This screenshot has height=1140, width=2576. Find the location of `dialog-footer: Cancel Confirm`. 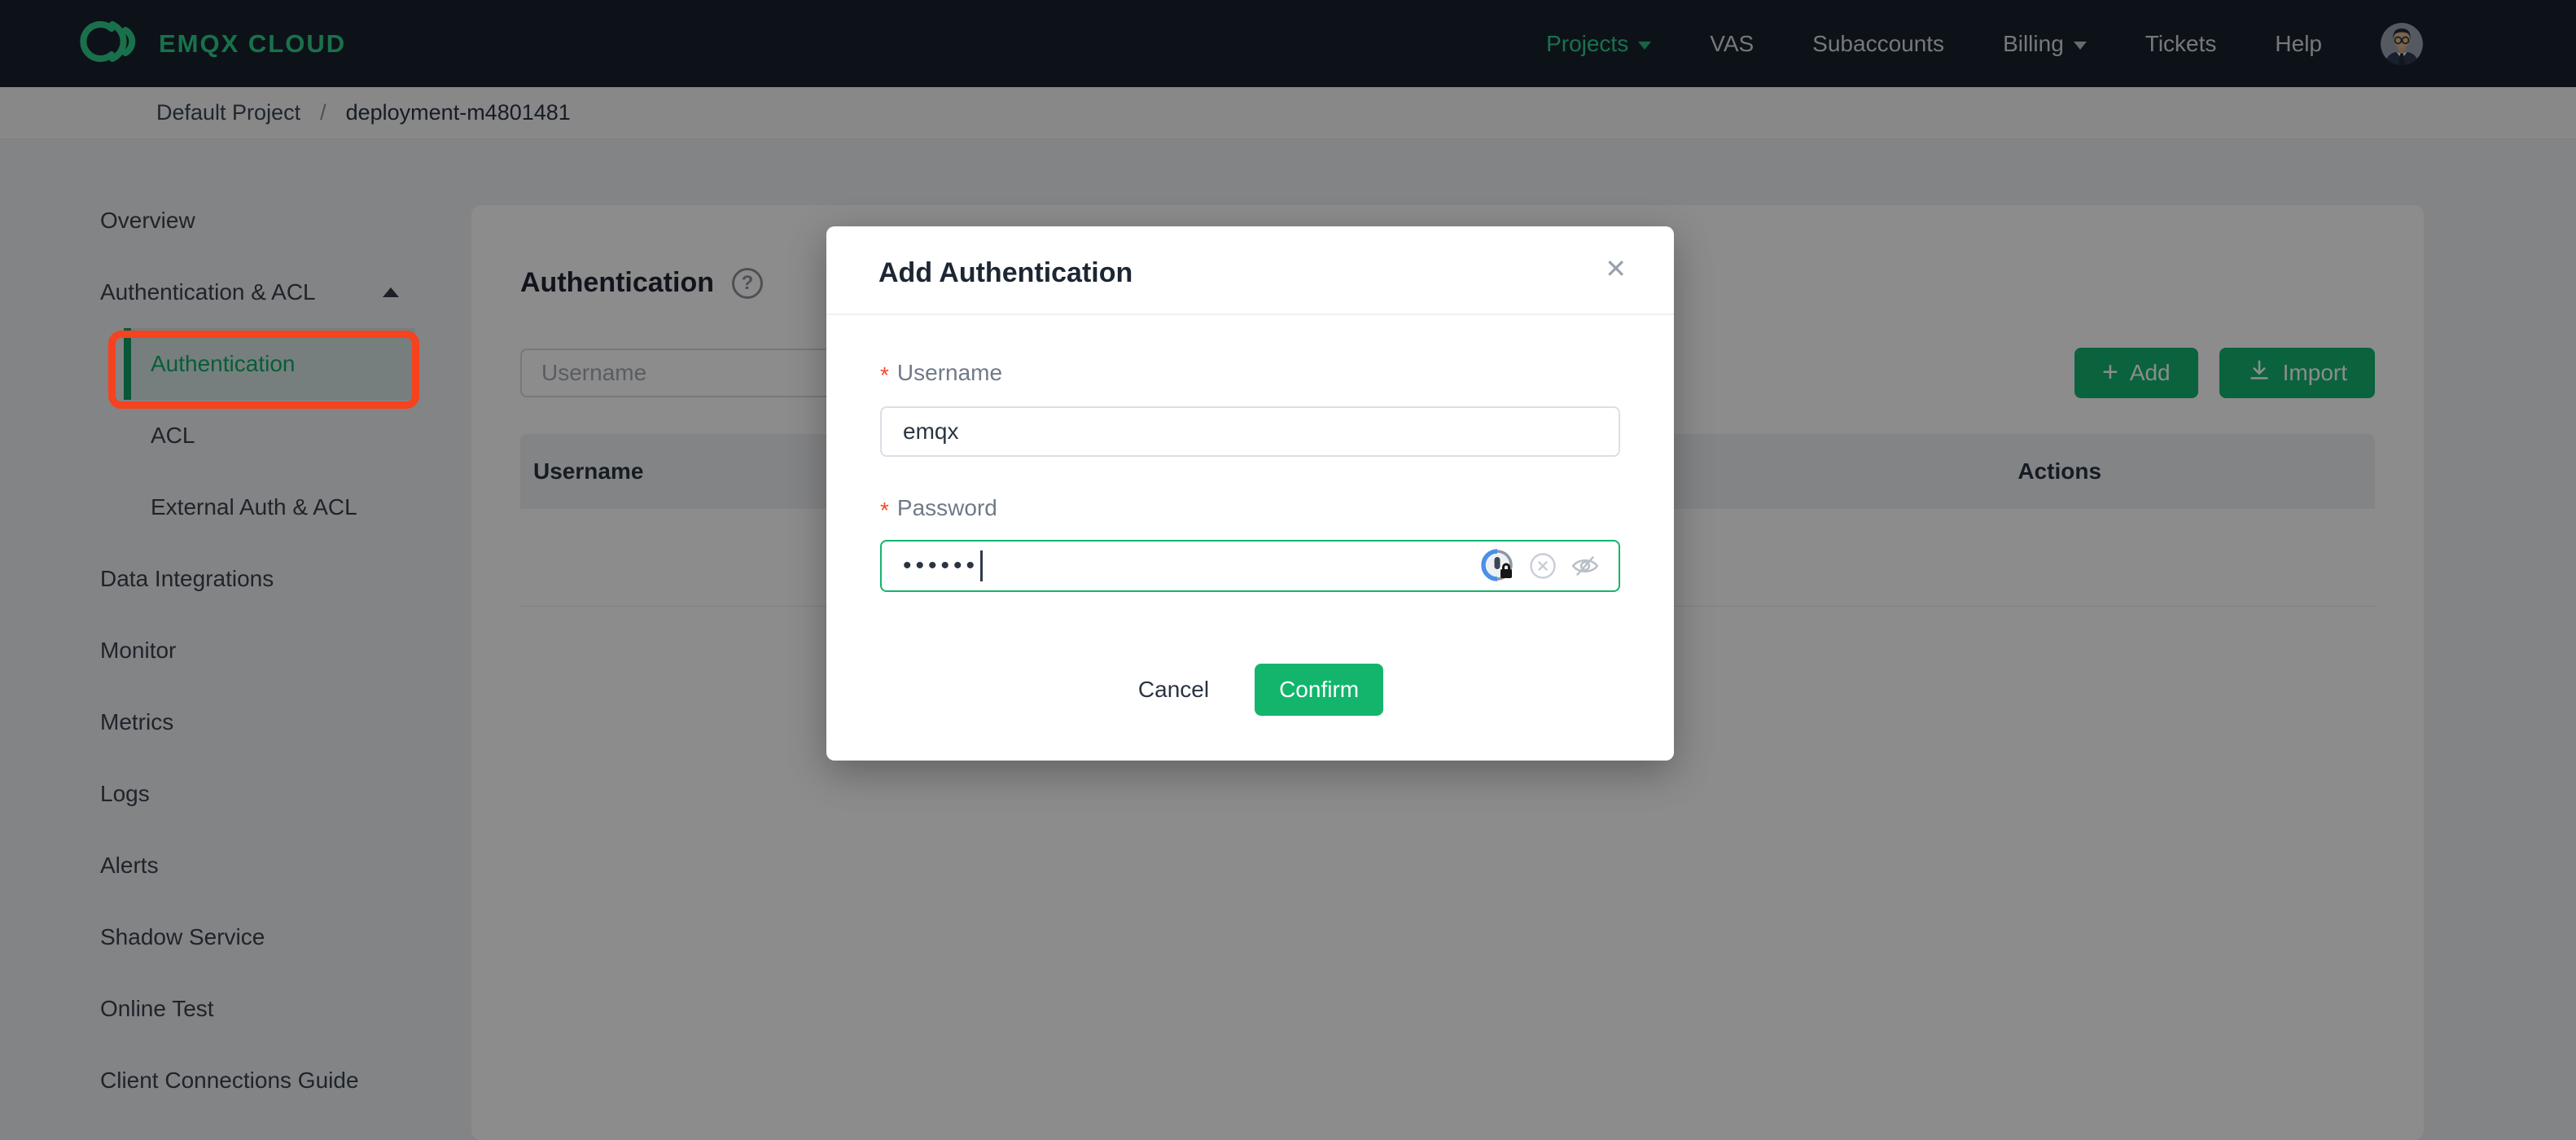

dialog-footer: Cancel Confirm is located at coordinates (1250, 690).